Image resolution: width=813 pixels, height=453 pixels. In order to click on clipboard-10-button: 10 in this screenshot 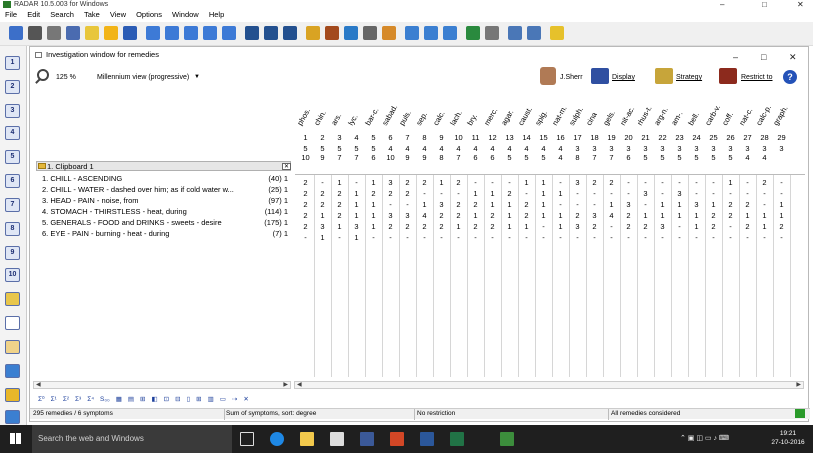, I will do `click(12, 275)`.